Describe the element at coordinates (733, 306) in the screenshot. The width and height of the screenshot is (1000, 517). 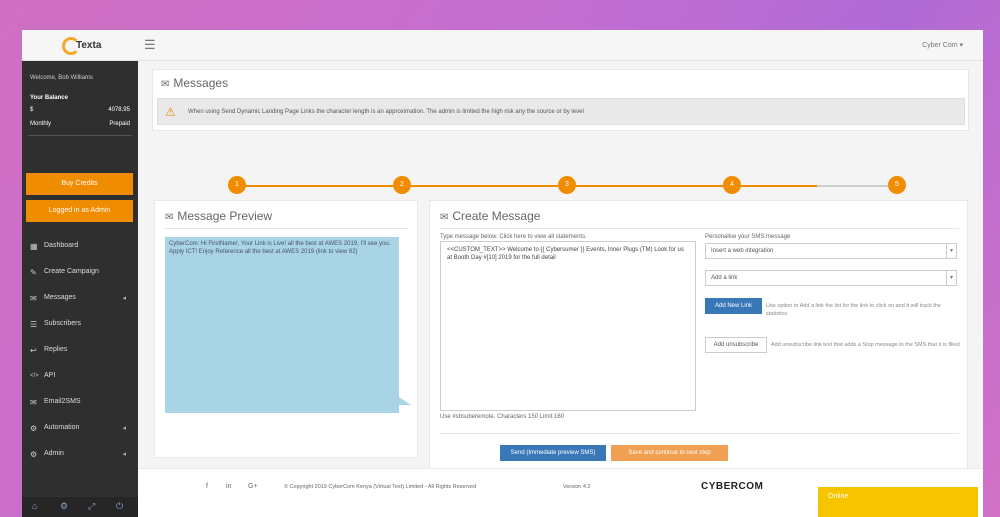
I see `add-new-link-button: Add New Link` at that location.